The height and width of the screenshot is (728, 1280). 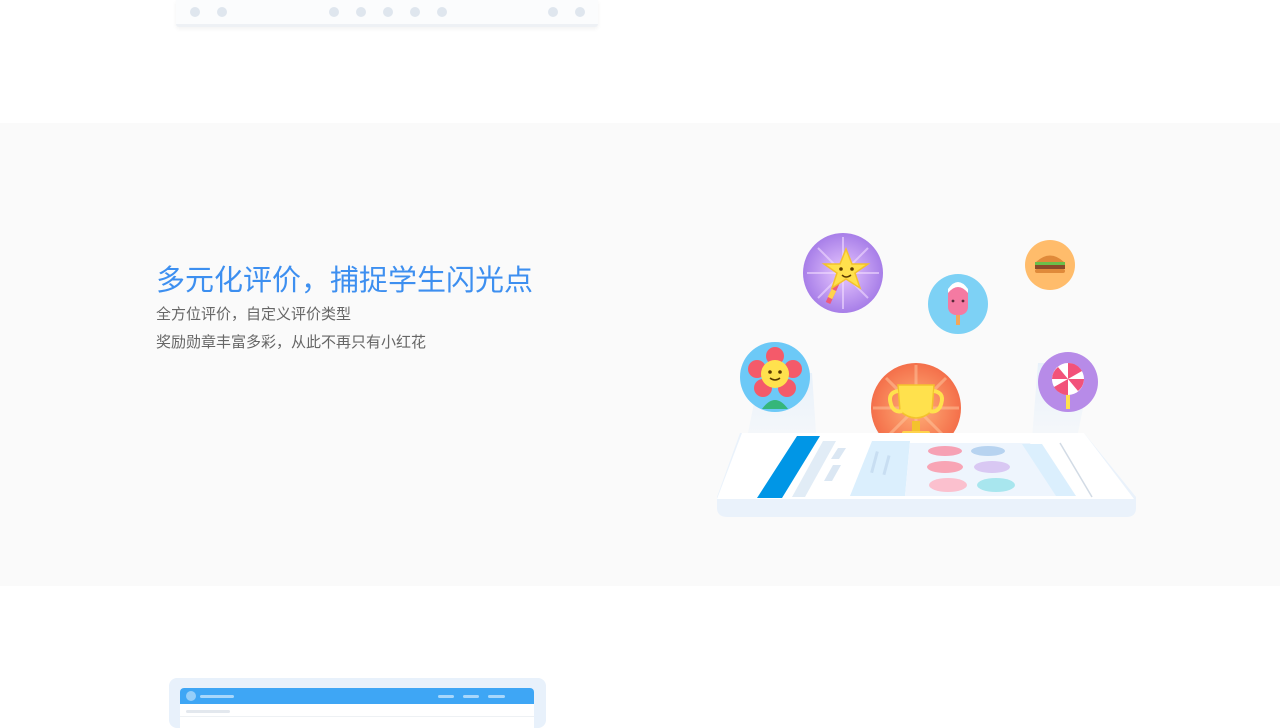 What do you see at coordinates (253, 313) in the screenshot?
I see `feature-description-line: 全方位评价，自定义评价类型` at bounding box center [253, 313].